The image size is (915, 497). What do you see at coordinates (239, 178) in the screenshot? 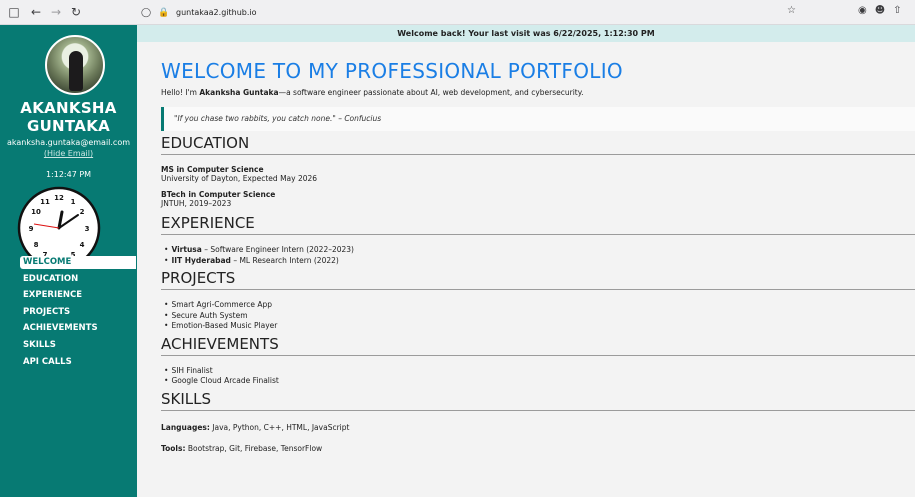
I see `degree-school: University of Dayton, Expected May 2026` at bounding box center [239, 178].